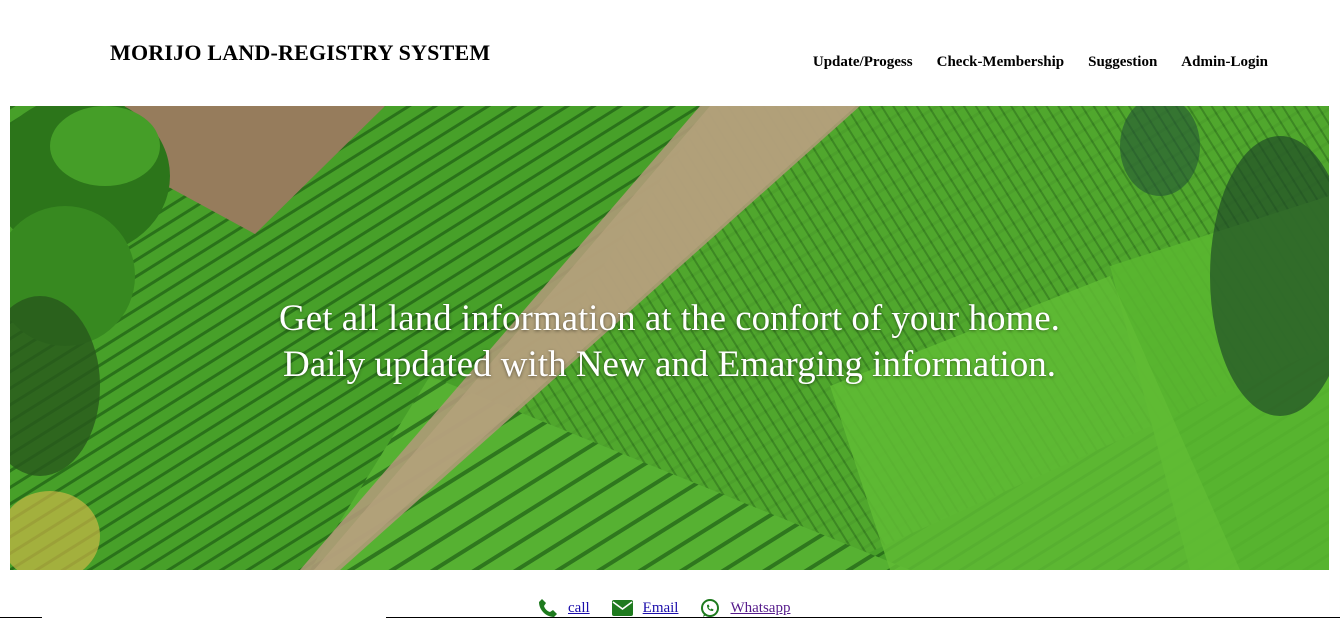 The image size is (1340, 618). What do you see at coordinates (1001, 62) in the screenshot?
I see `nav-check-membership: Check-Membership` at bounding box center [1001, 62].